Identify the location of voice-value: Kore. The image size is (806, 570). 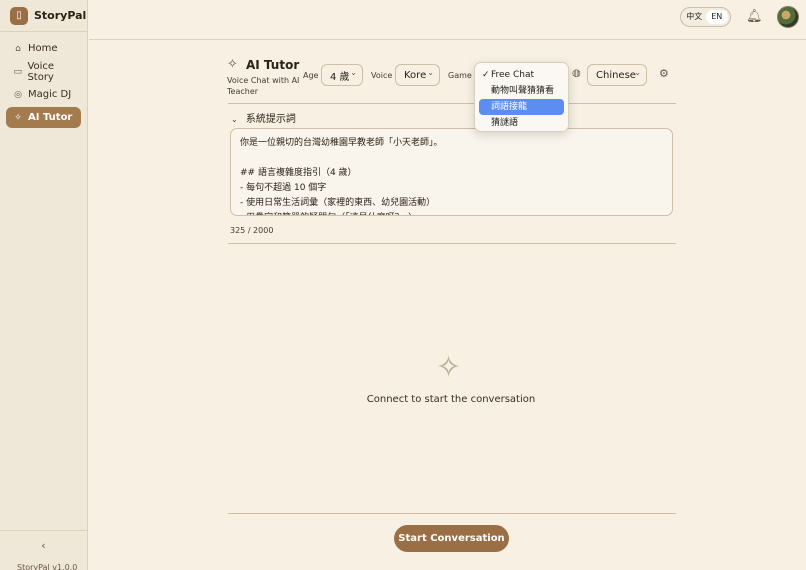
(415, 75).